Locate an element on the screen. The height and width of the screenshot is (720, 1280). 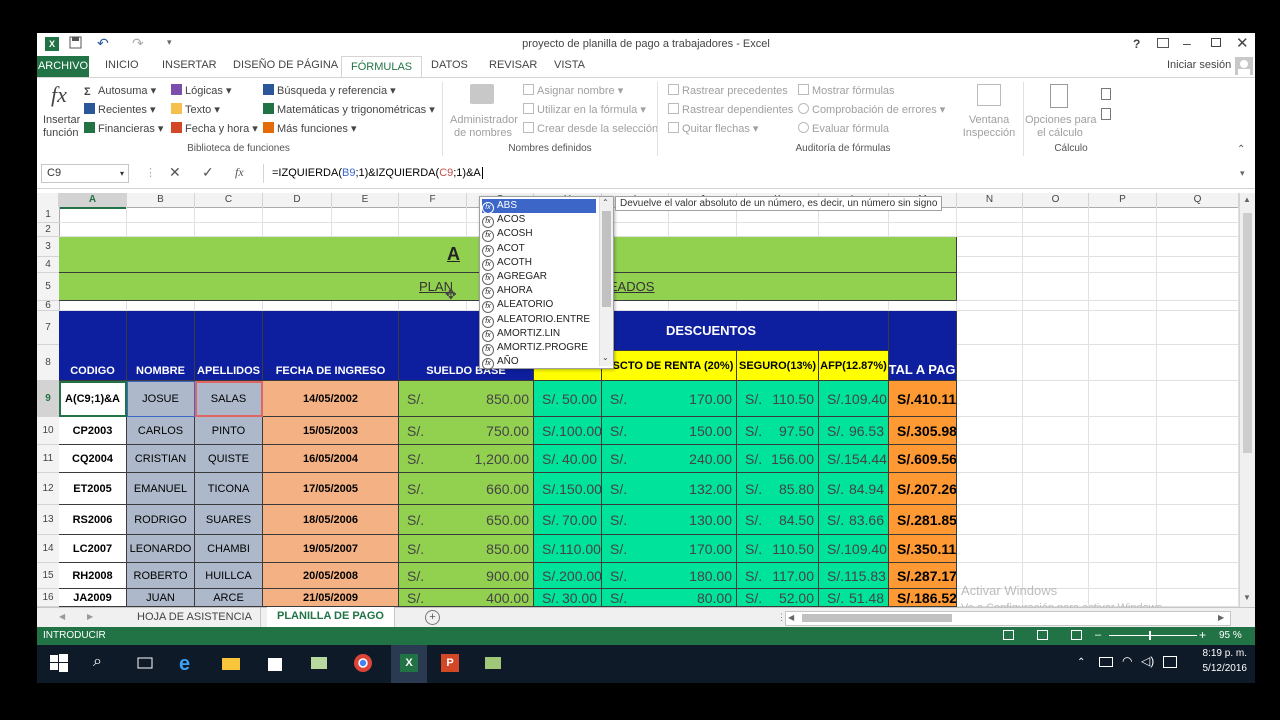
tab-insertar: INSERTAR is located at coordinates (189, 65).